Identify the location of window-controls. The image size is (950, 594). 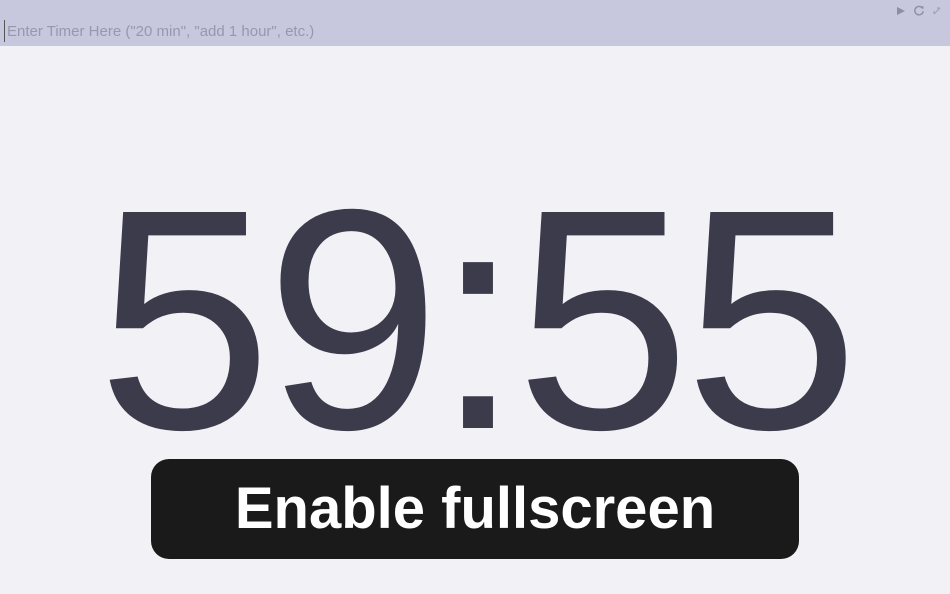
(919, 11).